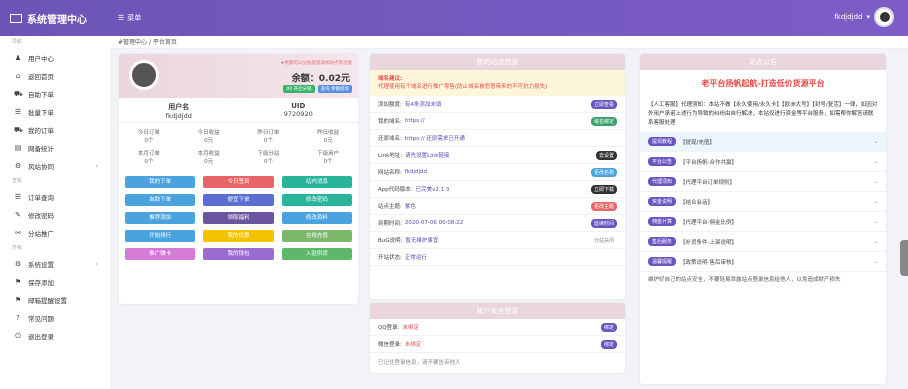  What do you see at coordinates (763, 202) in the screenshot?
I see `notice-item: 资金说明 【结合会话】 ⌄` at bounding box center [763, 202].